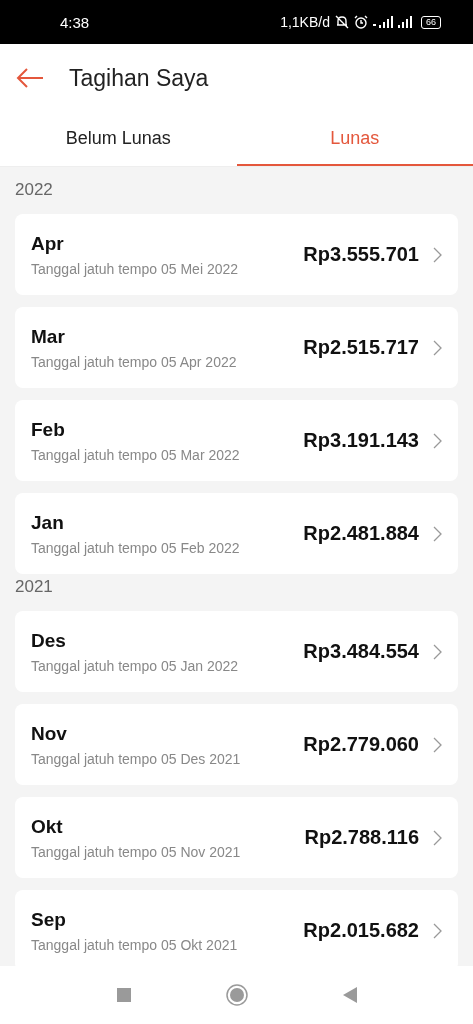 The height and width of the screenshot is (1024, 473). Describe the element at coordinates (136, 851) in the screenshot. I see `due-date: Tanggal jatuh tempo 05 Nov 2021` at that location.